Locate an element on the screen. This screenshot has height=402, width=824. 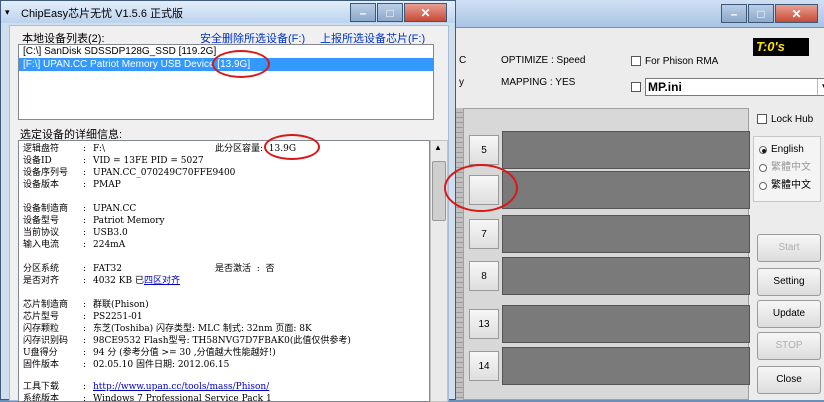
mp-ini-value: MP.ini is located at coordinates (665, 87).